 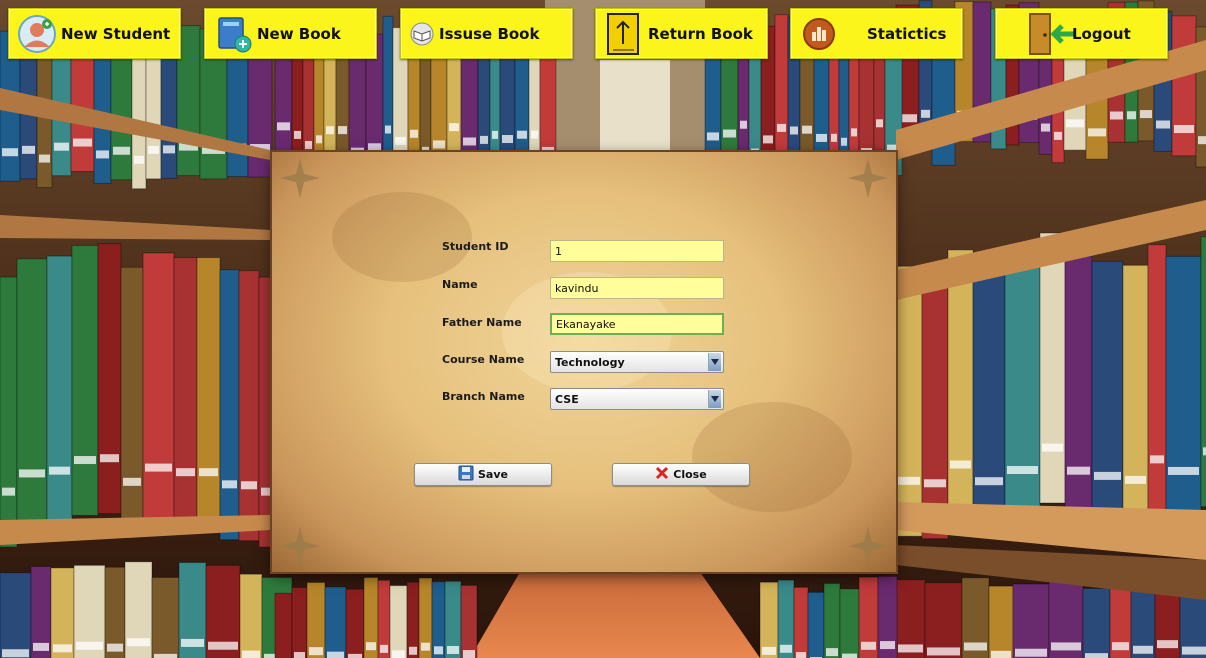 I want to click on issue-book-button: Issuse Book, so click(x=486, y=33).